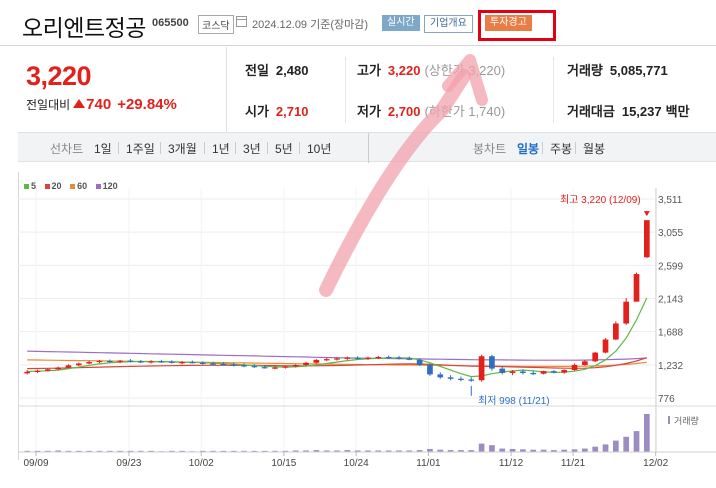 This screenshot has height=488, width=716. I want to click on tab-period-3m: 3개월, so click(182, 148).